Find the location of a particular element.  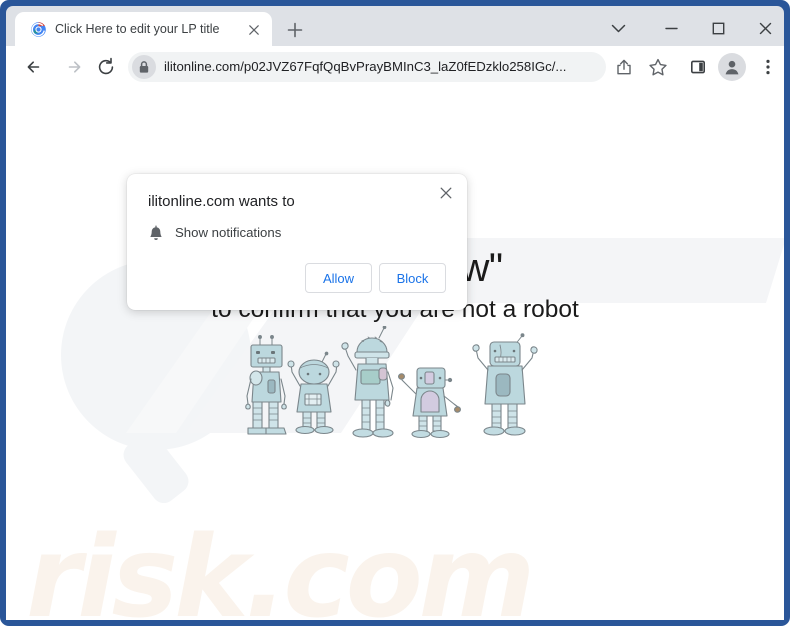

tab-close-icon is located at coordinates (254, 30).